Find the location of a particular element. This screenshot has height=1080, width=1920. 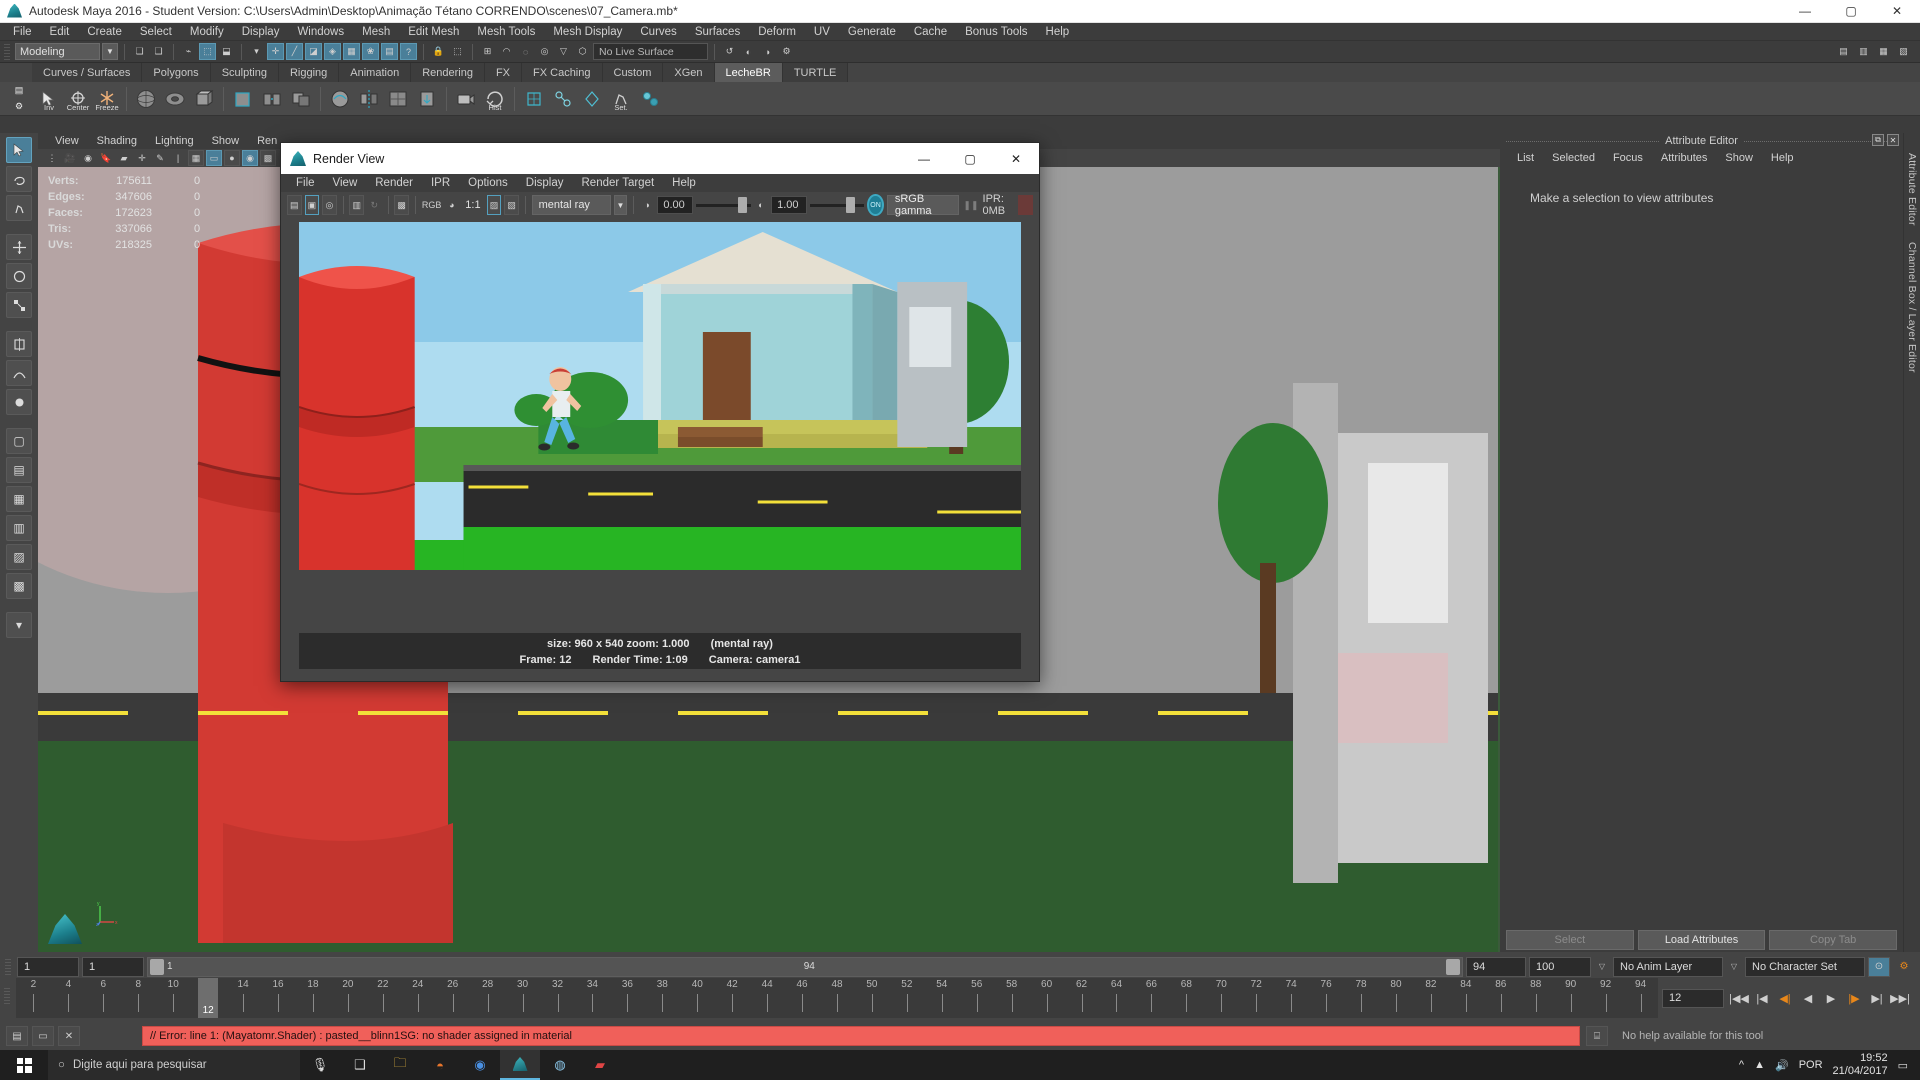

snap-point-icon: ◌ is located at coordinates (525, 51).